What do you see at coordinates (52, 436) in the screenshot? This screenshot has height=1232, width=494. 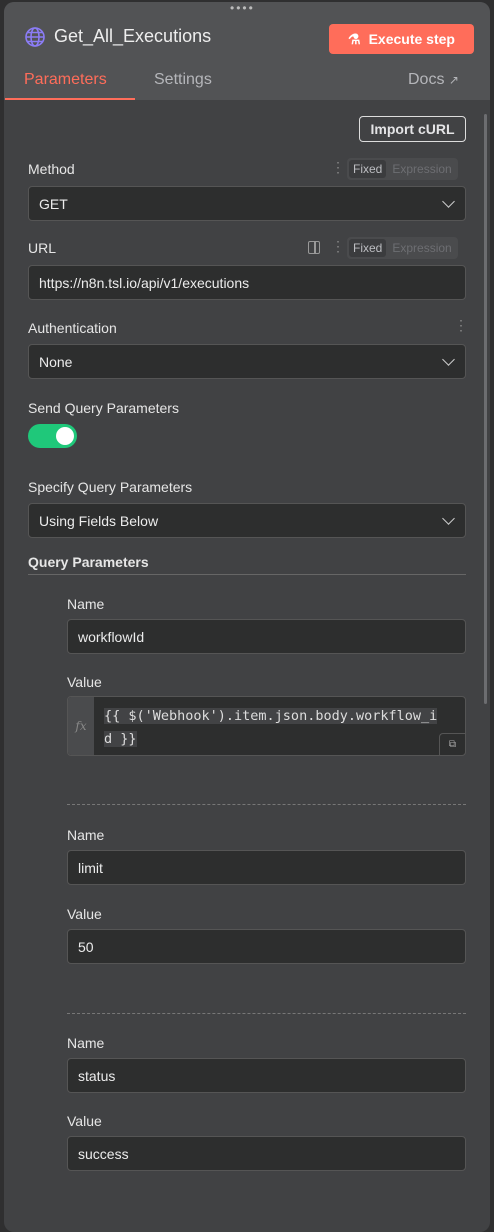 I see `send-query-toggle` at bounding box center [52, 436].